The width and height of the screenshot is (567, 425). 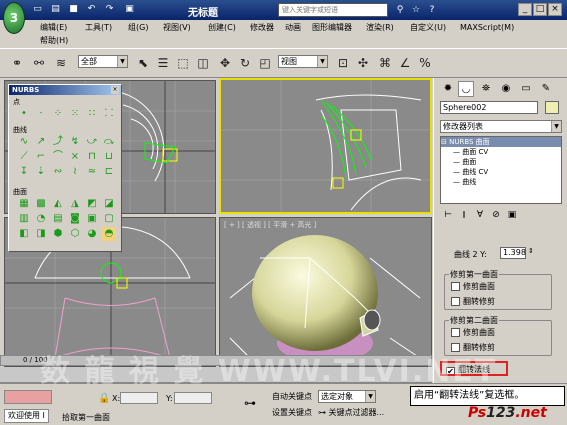 I want to click on chamfer-curve-icon: ⌐, so click(x=41, y=157).